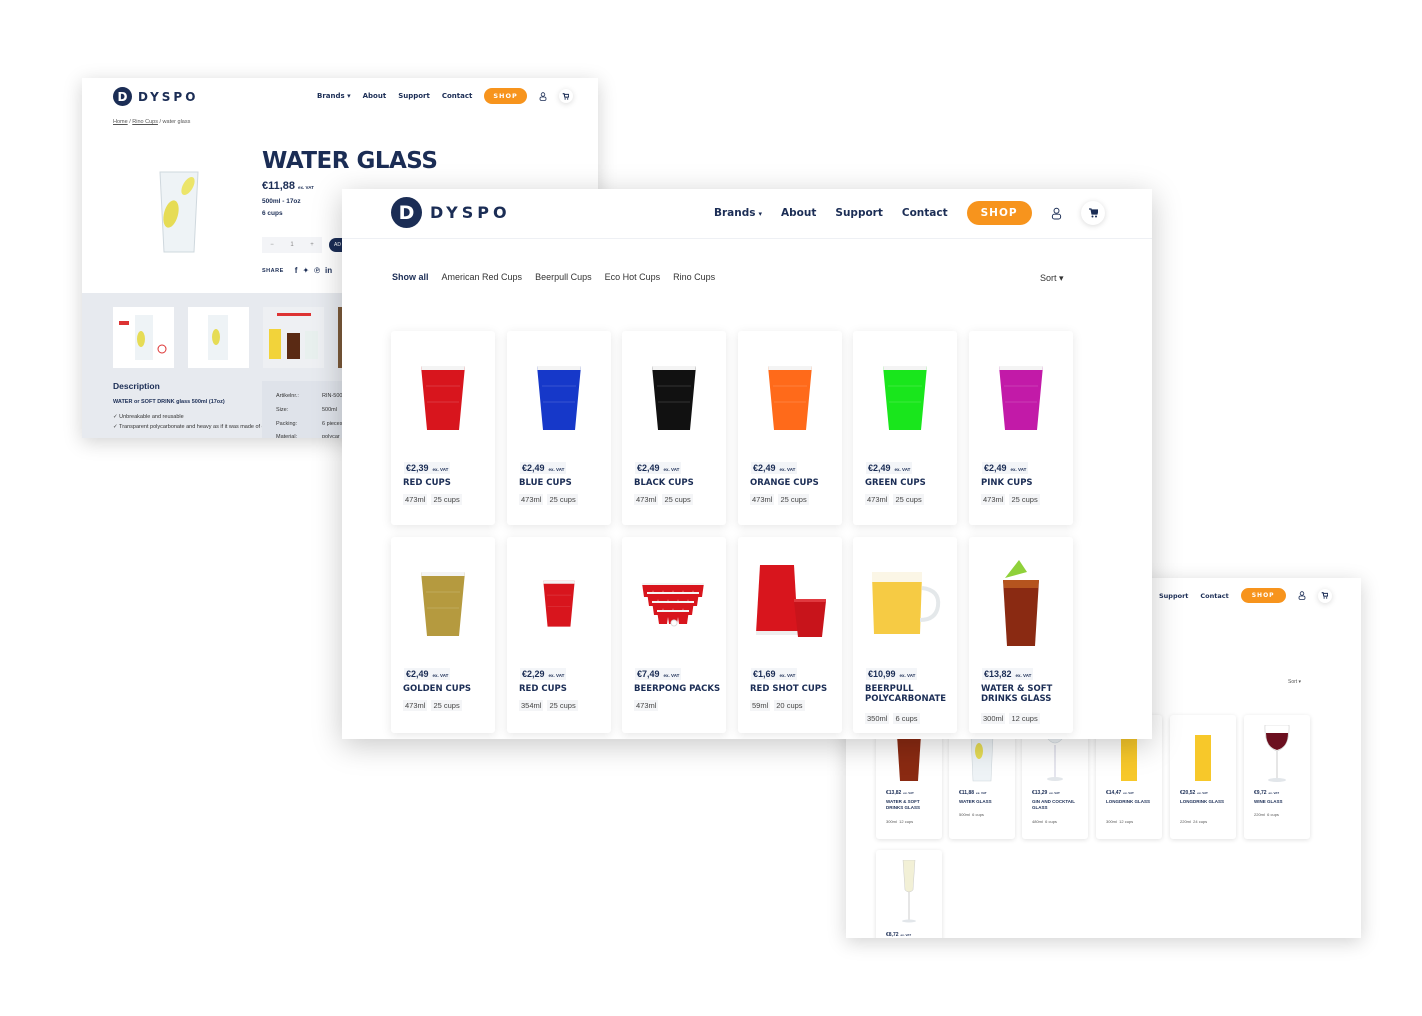 This screenshot has height=1016, width=1422. I want to click on volume-badge: 473ml, so click(646, 705).